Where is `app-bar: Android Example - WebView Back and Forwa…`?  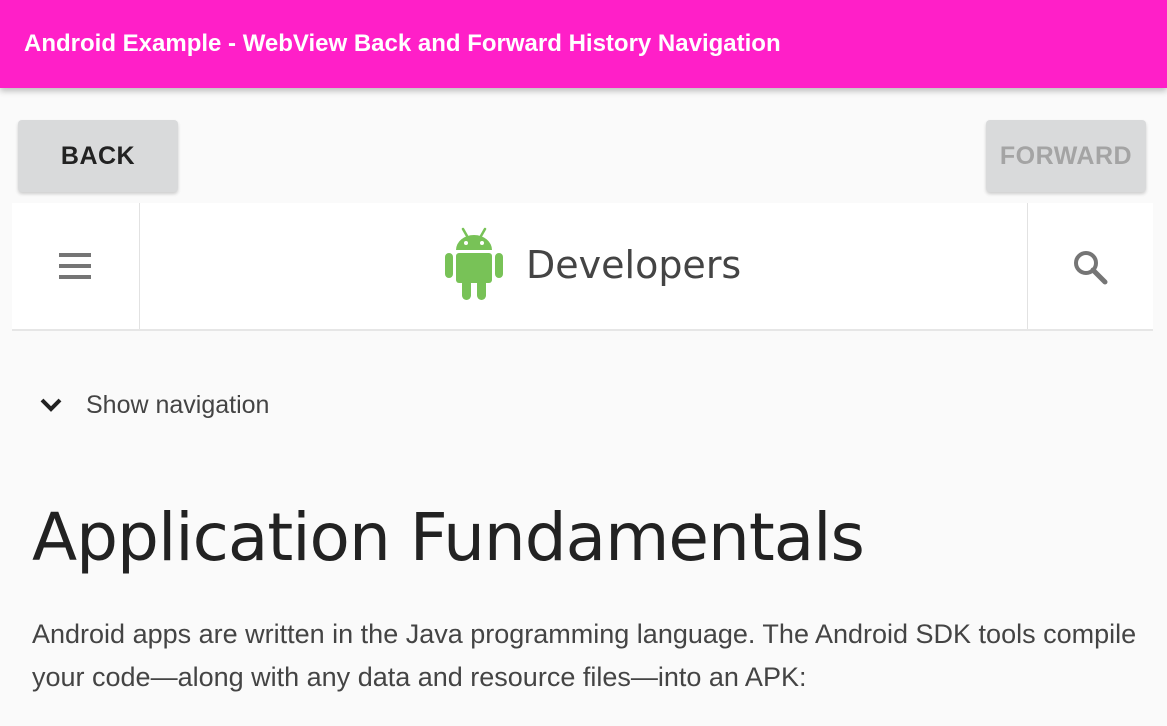
app-bar: Android Example - WebView Back and Forwa… is located at coordinates (583, 44).